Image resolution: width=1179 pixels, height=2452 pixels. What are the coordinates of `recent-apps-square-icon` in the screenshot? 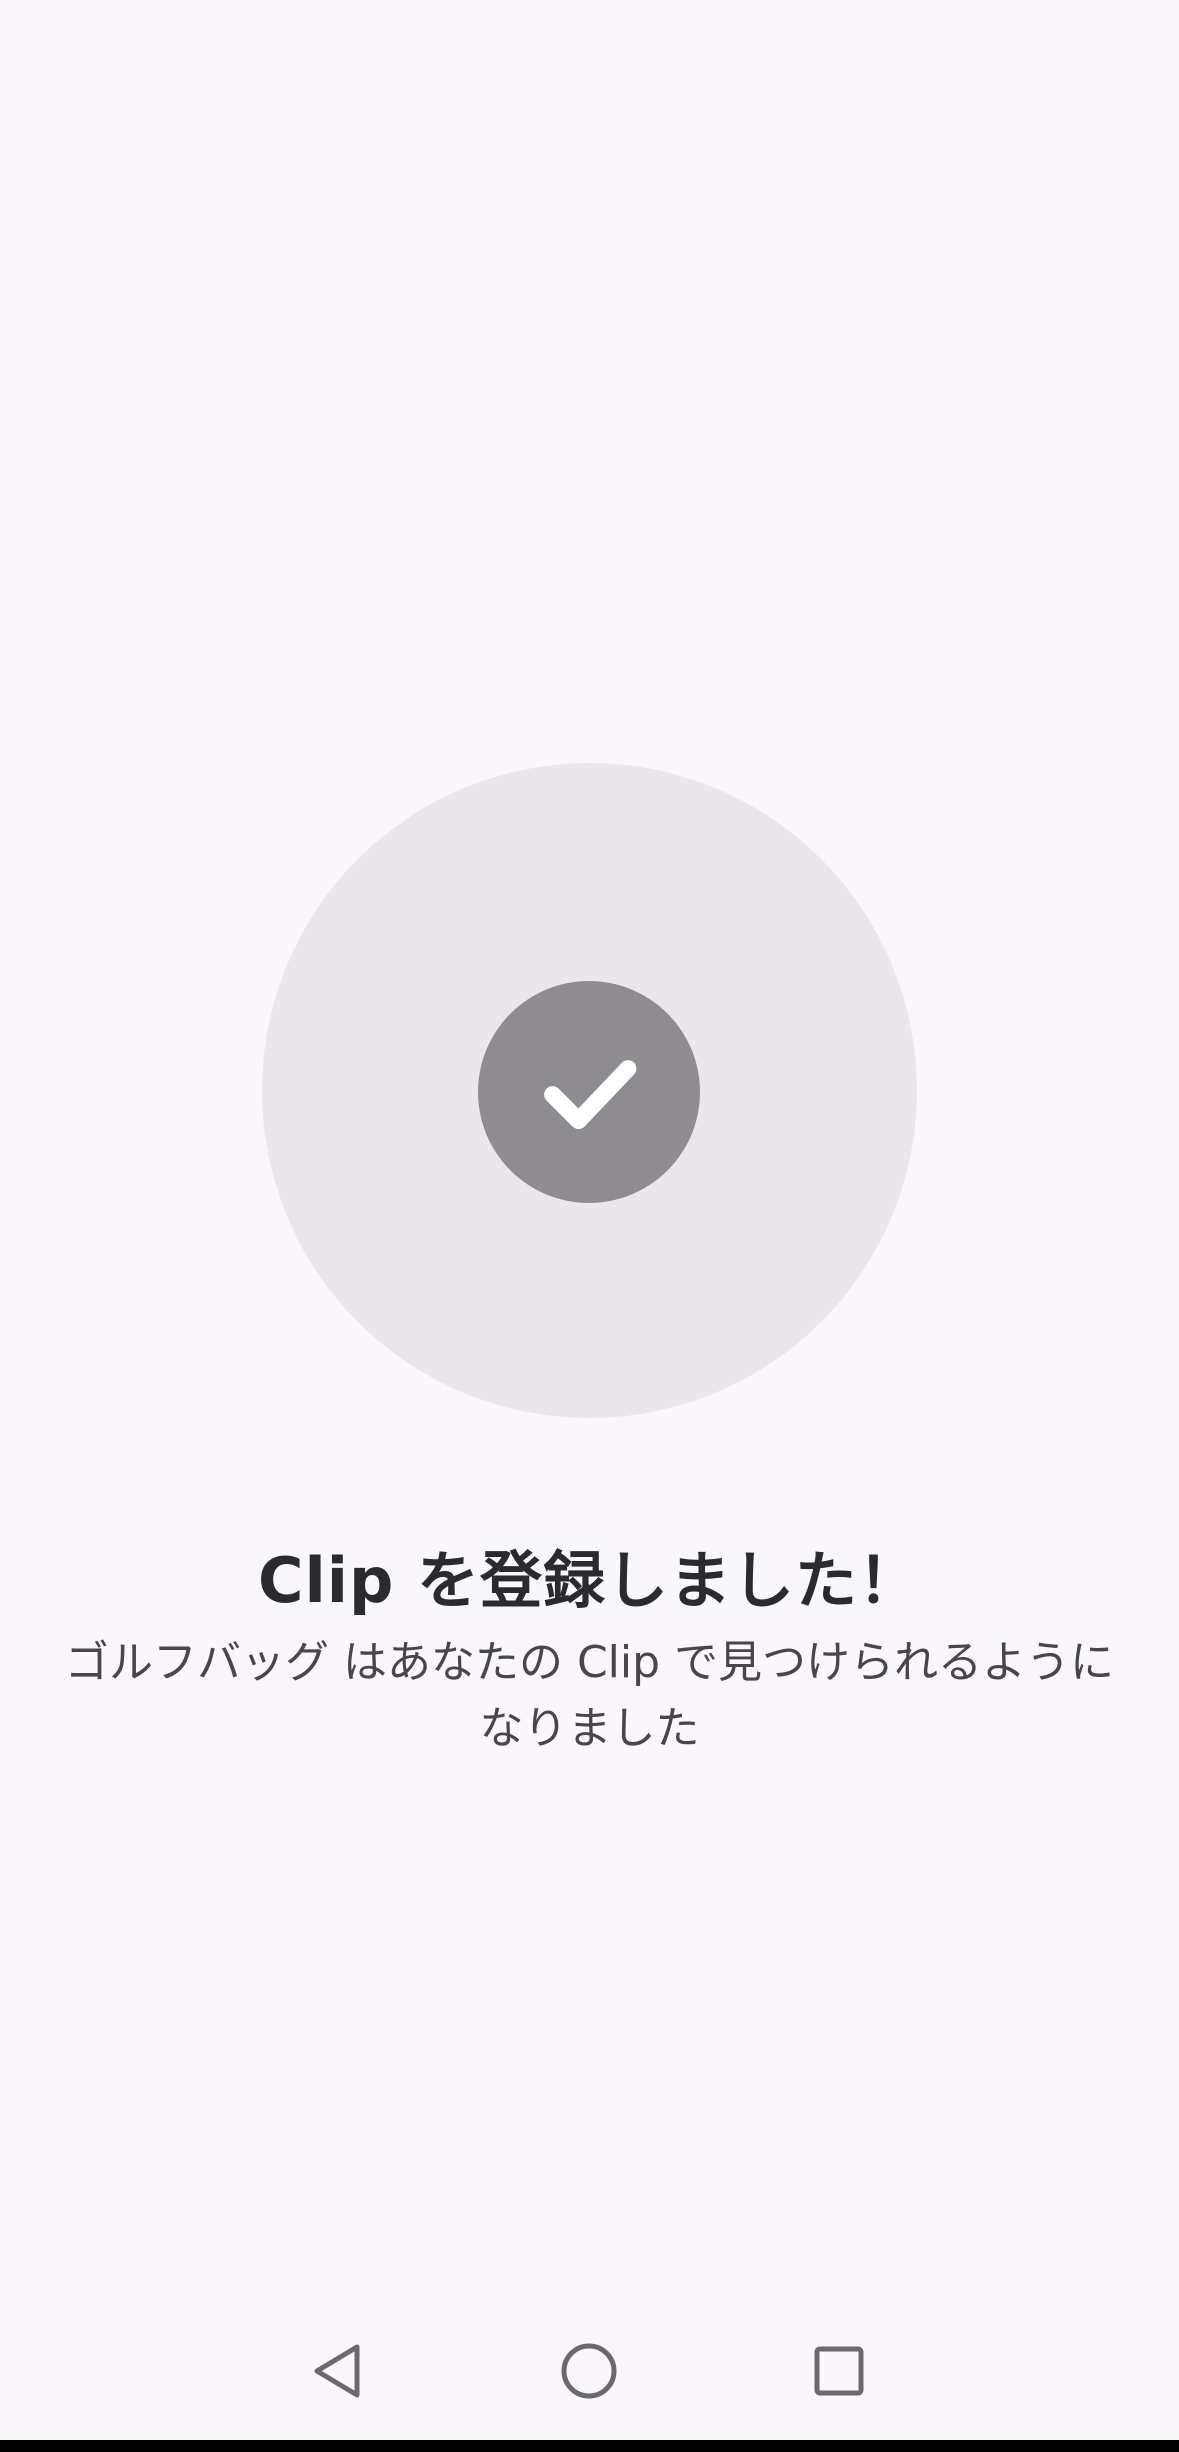 It's located at (839, 2371).